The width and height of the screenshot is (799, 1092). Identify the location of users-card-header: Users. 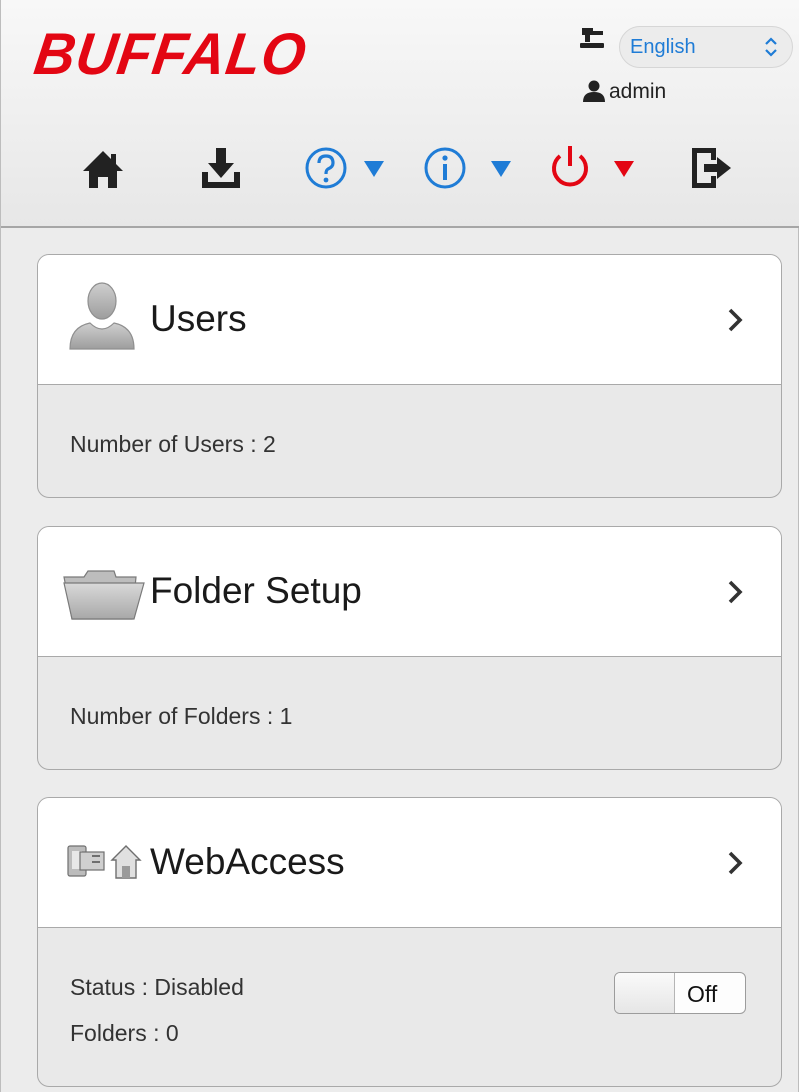
(409, 320).